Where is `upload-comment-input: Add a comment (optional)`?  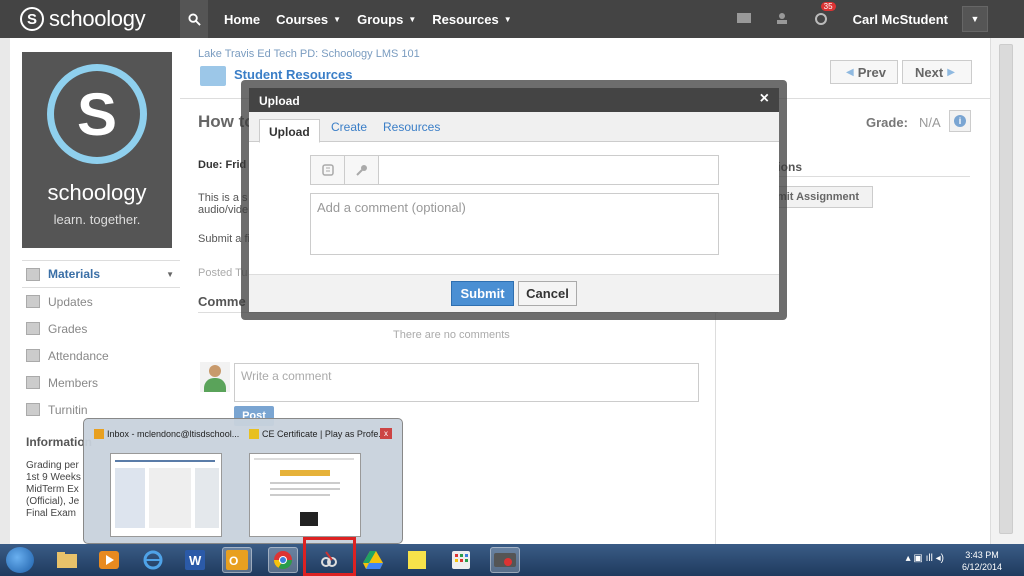 upload-comment-input: Add a comment (optional) is located at coordinates (514, 224).